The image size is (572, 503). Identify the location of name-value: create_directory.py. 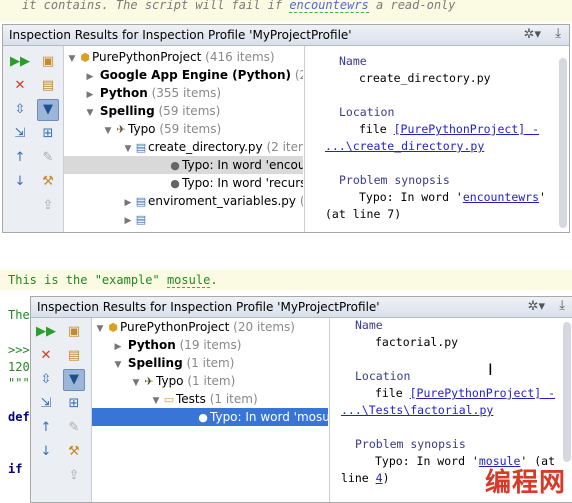
(425, 78).